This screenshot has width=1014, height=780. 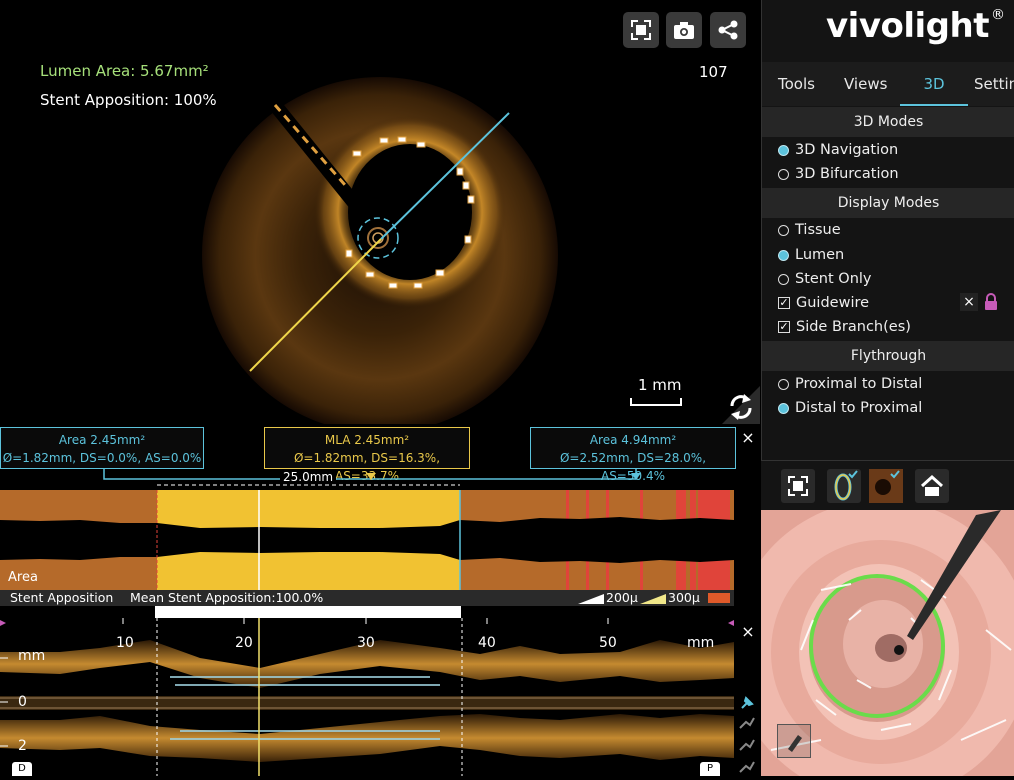 I want to click on share-button, so click(x=728, y=30).